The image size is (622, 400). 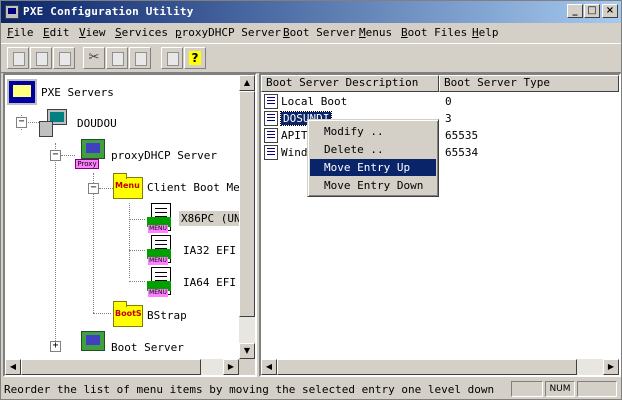 I want to click on menu-menus: Menus, so click(x=375, y=32).